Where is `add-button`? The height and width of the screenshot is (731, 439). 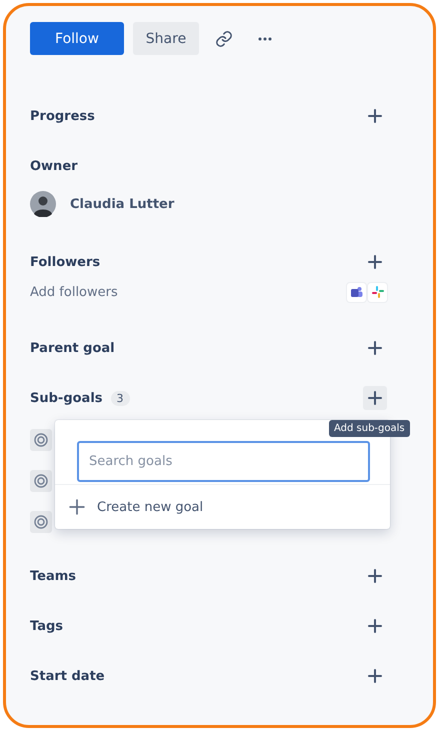 add-button is located at coordinates (375, 398).